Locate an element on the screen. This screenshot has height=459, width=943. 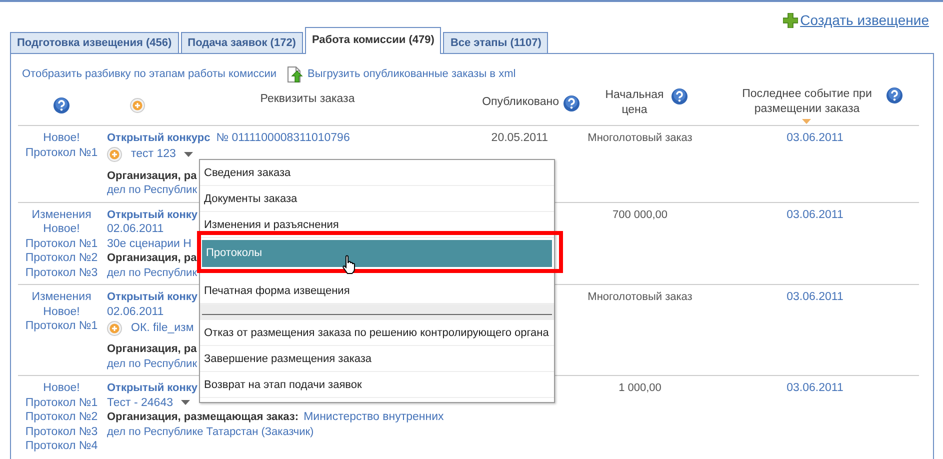
published-date: 20.05.2011 is located at coordinates (519, 138).